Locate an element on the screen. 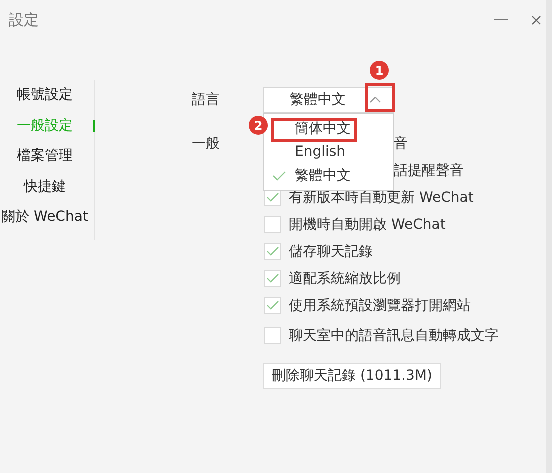 This screenshot has height=473, width=552. option-label: 開機時自動開啟 WeChat is located at coordinates (367, 225).